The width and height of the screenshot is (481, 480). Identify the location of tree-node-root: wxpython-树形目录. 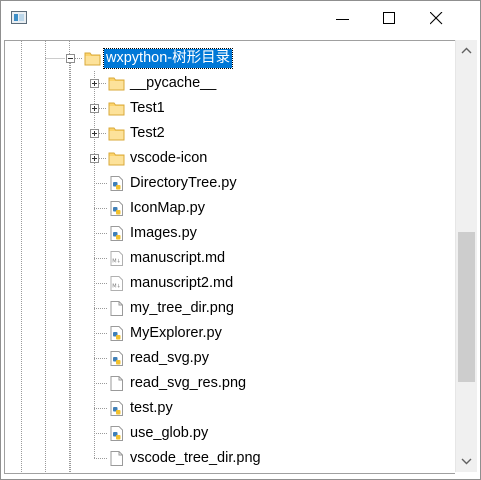
(230, 58).